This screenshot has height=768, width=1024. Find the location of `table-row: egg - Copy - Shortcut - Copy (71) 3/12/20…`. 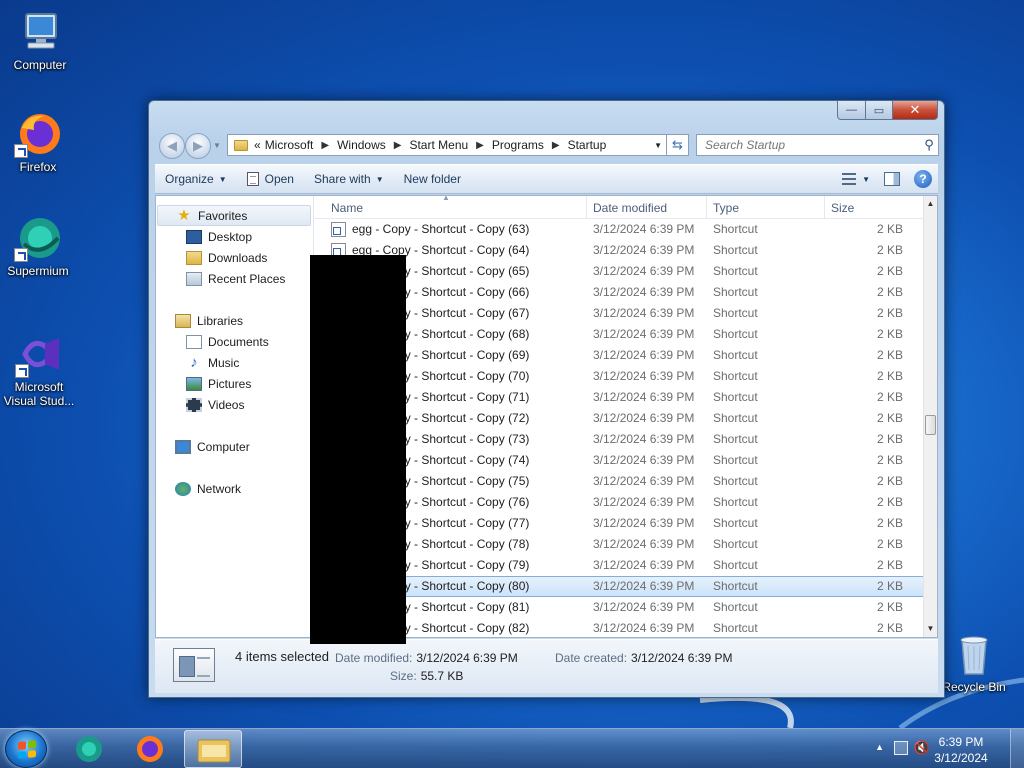

table-row: egg - Copy - Shortcut - Copy (71) 3/12/20… is located at coordinates (619, 397).